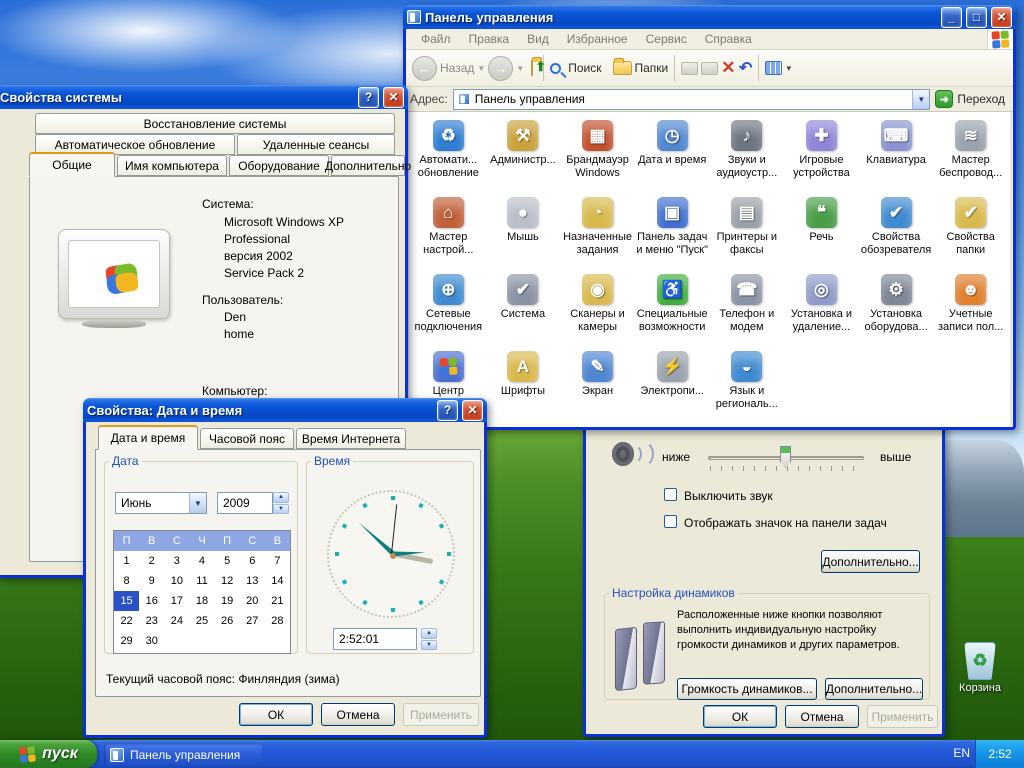 This screenshot has height=768, width=1024. I want to click on calendar-day: 10, so click(176, 581).